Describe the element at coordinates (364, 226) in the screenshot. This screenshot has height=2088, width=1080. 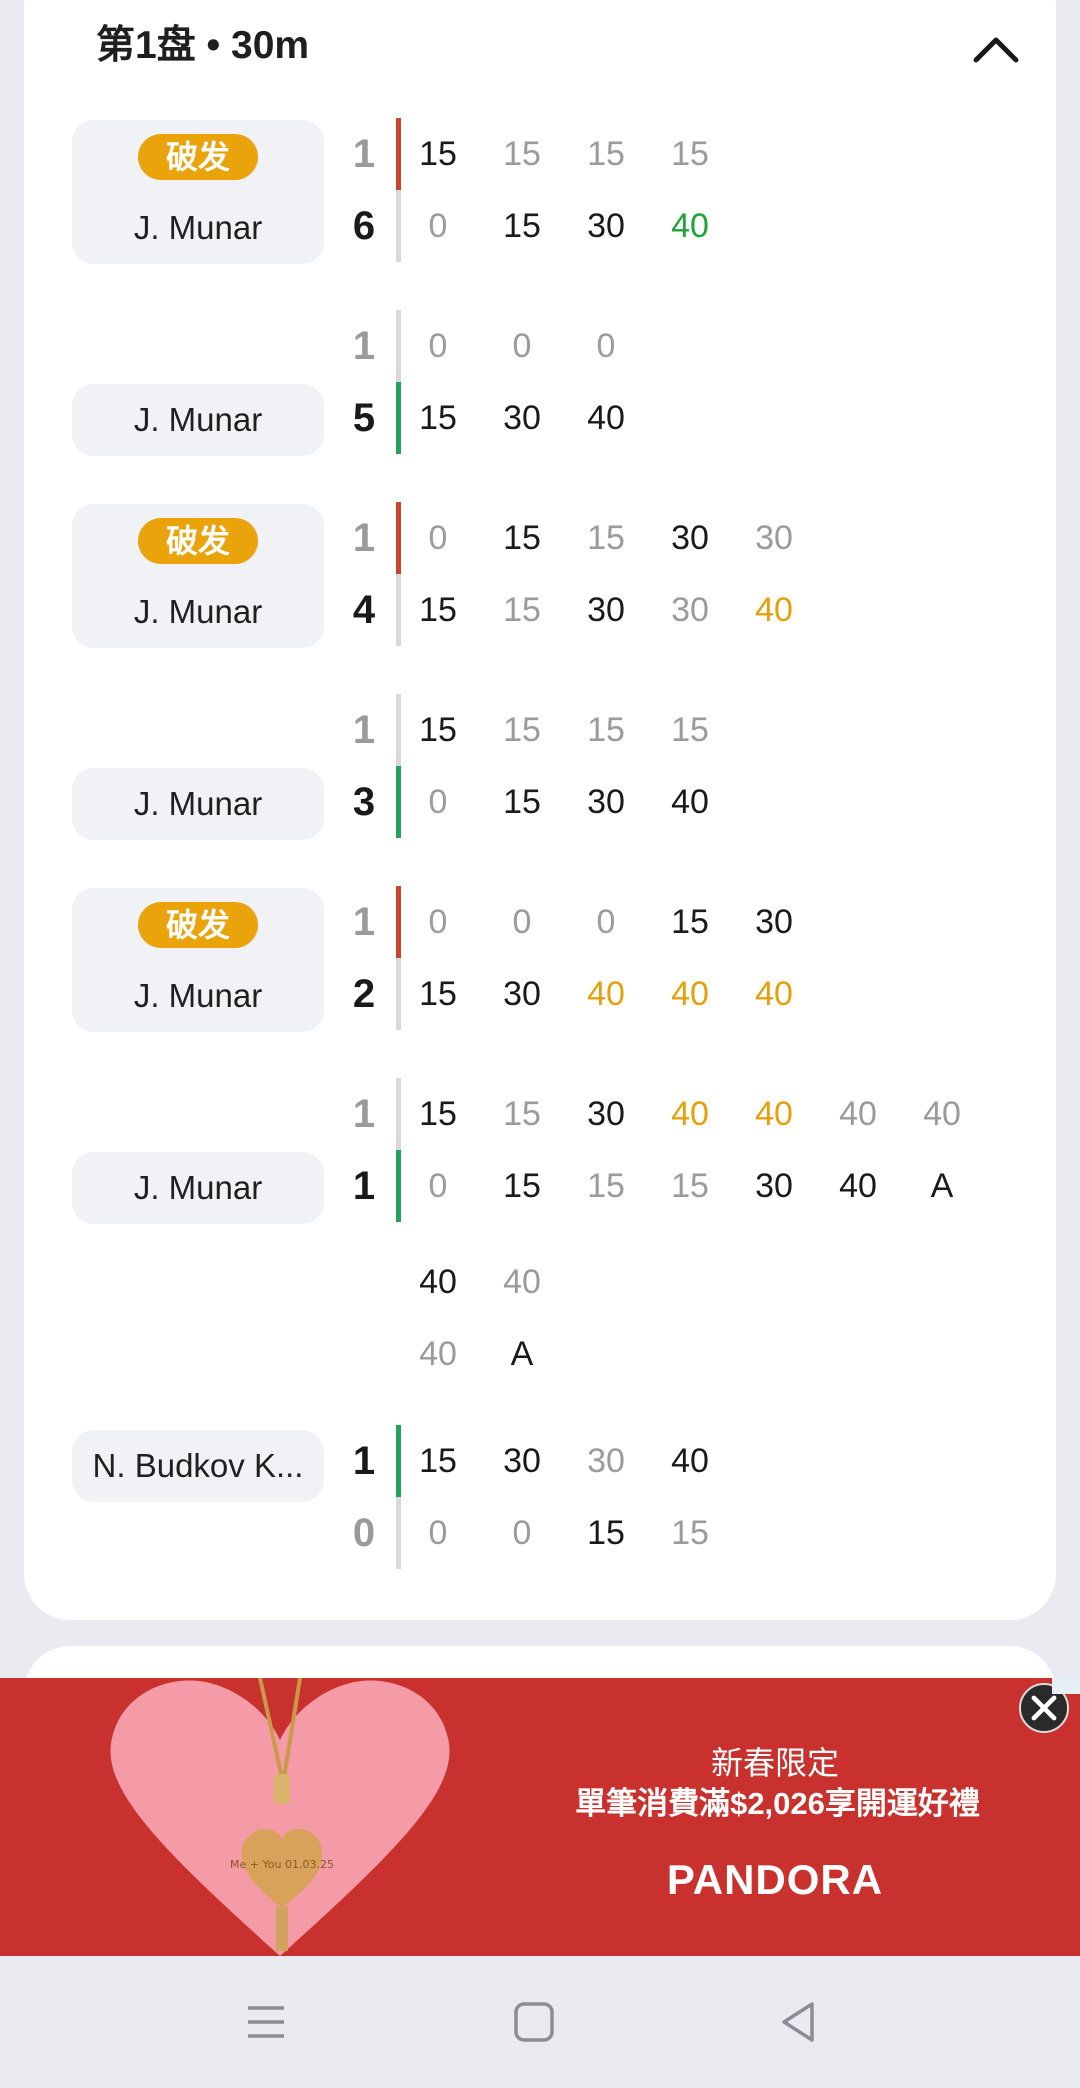
I see `game-score-bottom: 6` at that location.